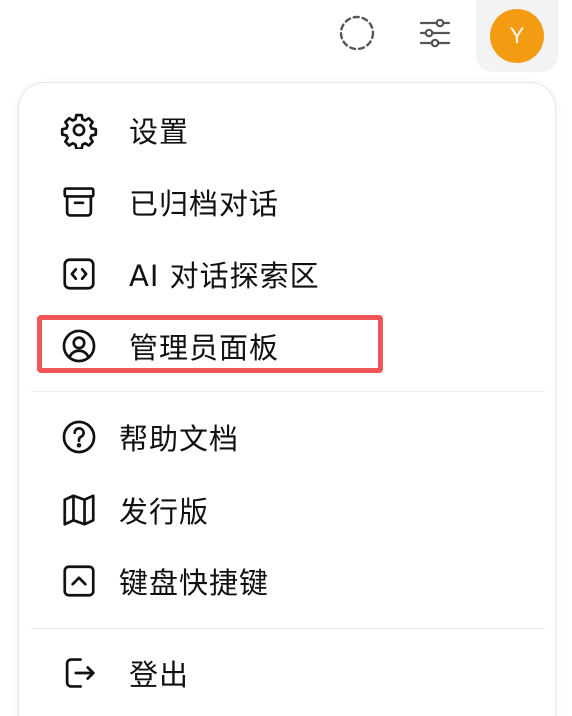 This screenshot has width=572, height=716. I want to click on archive-box-icon, so click(79, 202).